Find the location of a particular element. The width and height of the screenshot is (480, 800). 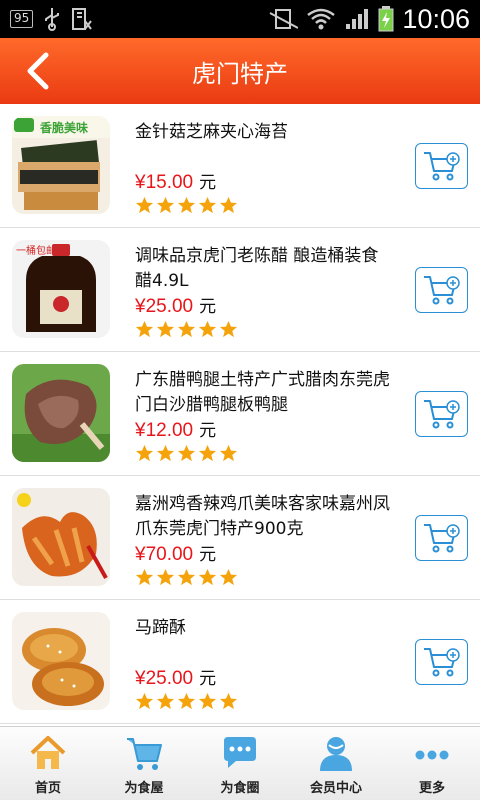

chevron-left-icon is located at coordinates (38, 71).